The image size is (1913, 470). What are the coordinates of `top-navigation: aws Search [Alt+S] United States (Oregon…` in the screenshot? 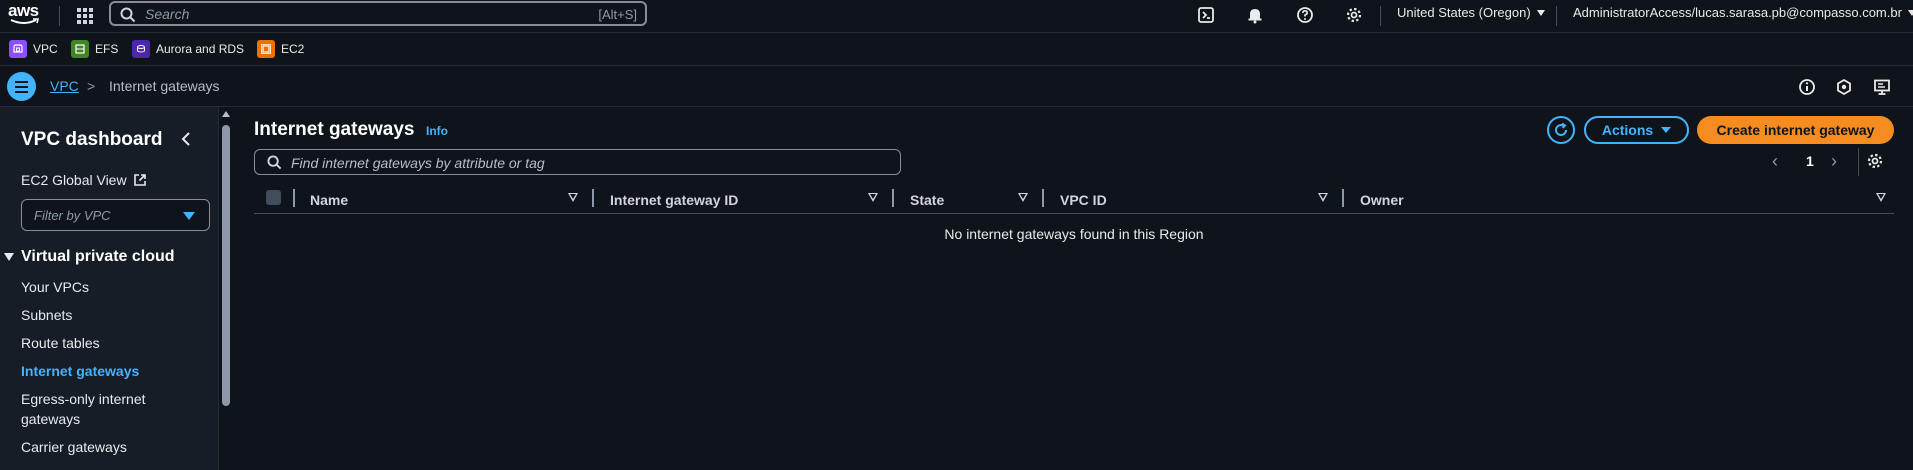 It's located at (956, 16).